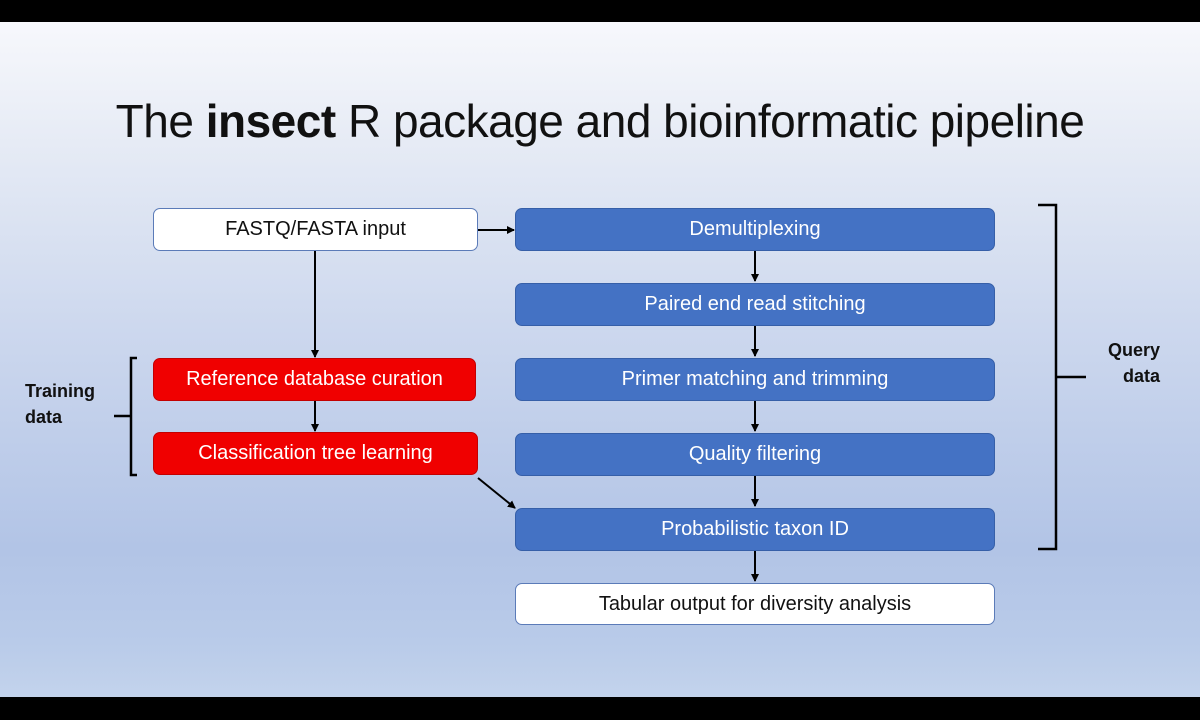  What do you see at coordinates (755, 454) in the screenshot?
I see `pipeline-step-quality-filtering: Quality filtering` at bounding box center [755, 454].